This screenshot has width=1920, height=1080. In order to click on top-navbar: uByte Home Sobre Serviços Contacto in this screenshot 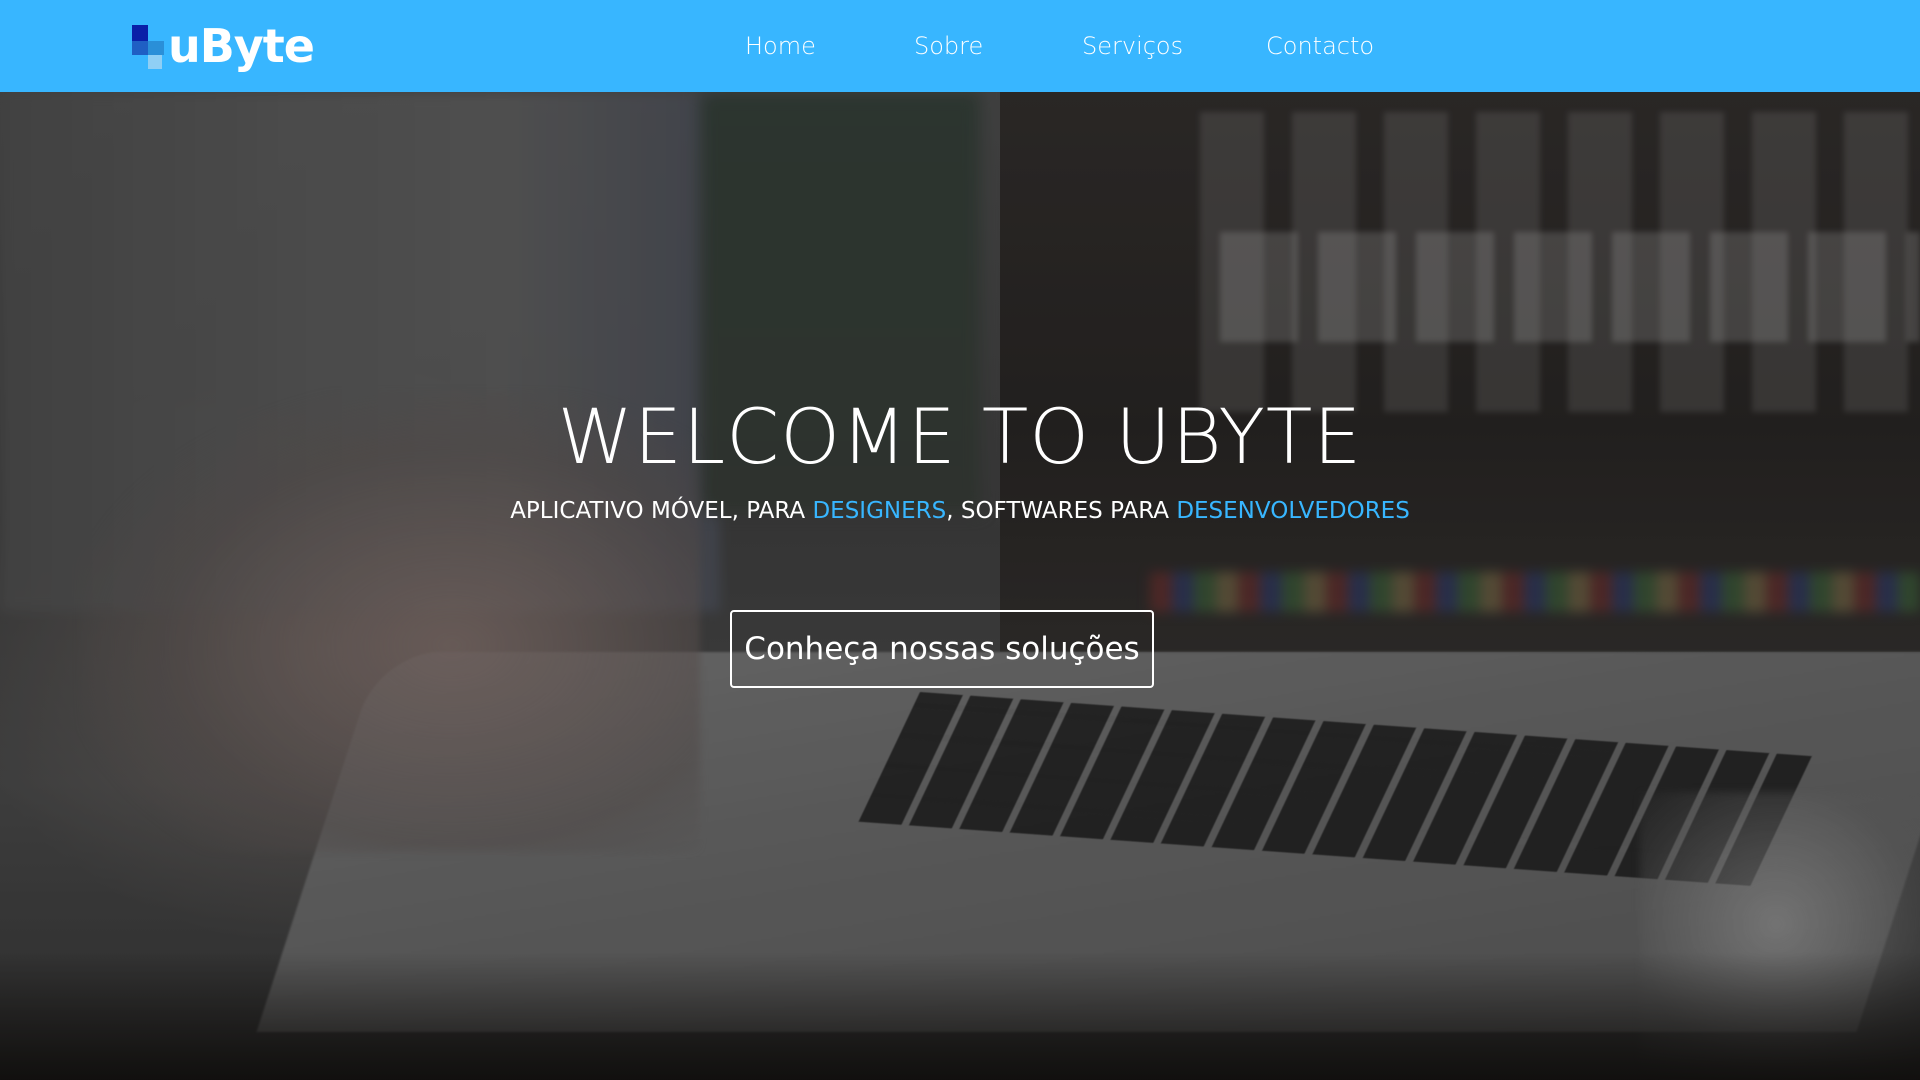, I will do `click(960, 46)`.